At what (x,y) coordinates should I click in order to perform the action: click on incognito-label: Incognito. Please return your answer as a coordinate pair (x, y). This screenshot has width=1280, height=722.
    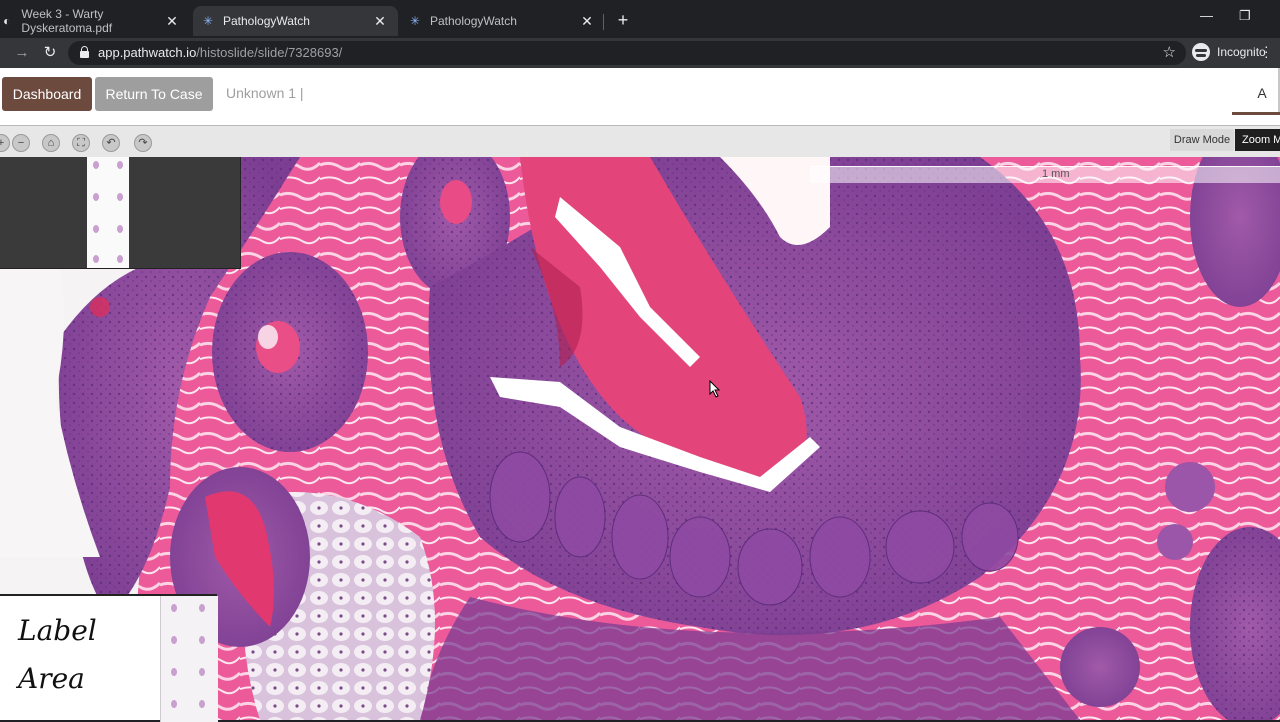
    Looking at the image, I should click on (1241, 52).